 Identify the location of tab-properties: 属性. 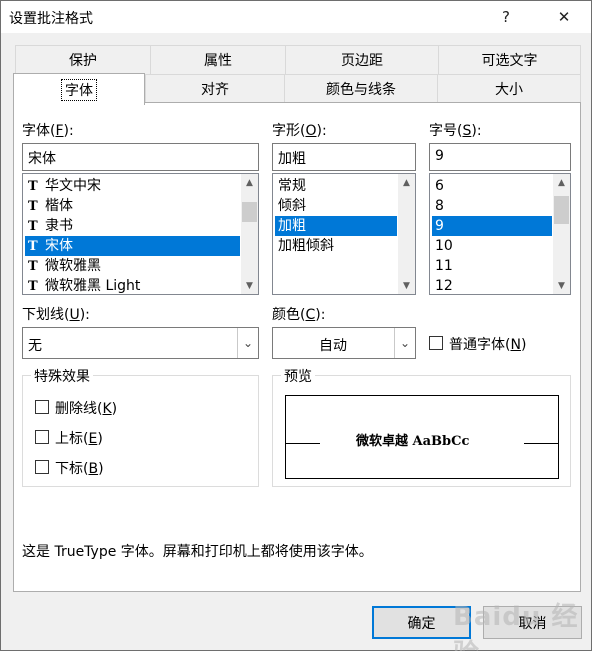
(218, 60).